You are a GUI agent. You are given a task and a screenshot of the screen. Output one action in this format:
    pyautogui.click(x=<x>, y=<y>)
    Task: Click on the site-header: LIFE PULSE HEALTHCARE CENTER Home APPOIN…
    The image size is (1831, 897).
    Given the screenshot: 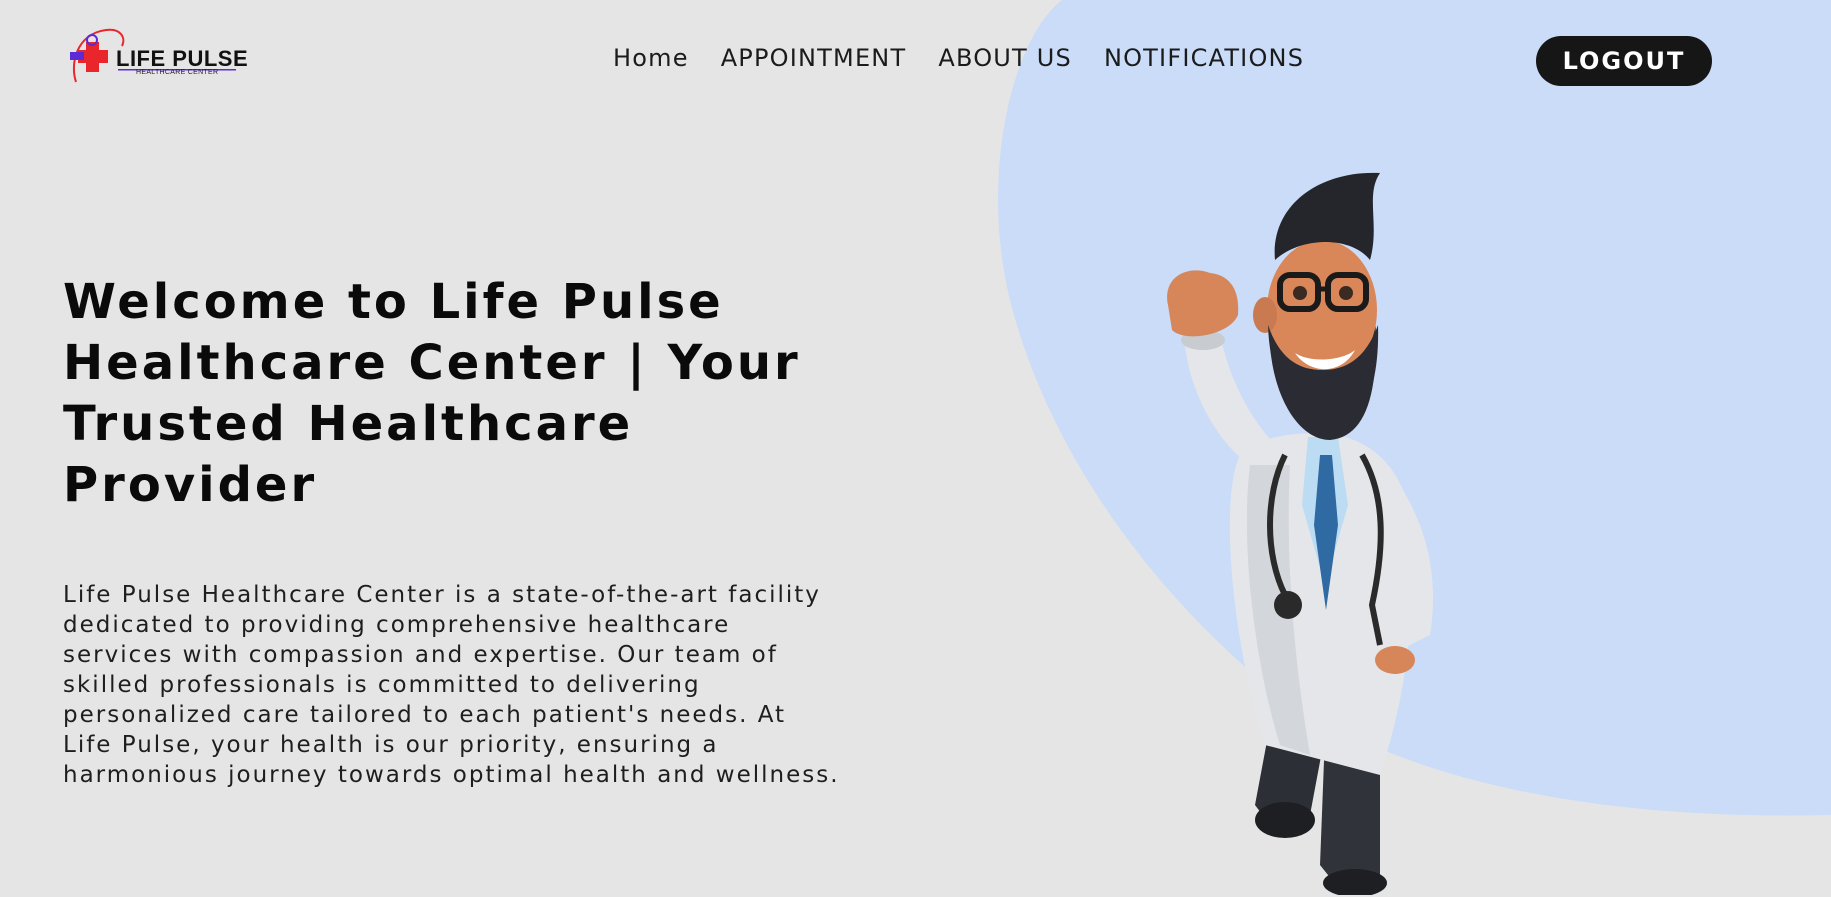 What is the action you would take?
    pyautogui.click(x=915, y=60)
    